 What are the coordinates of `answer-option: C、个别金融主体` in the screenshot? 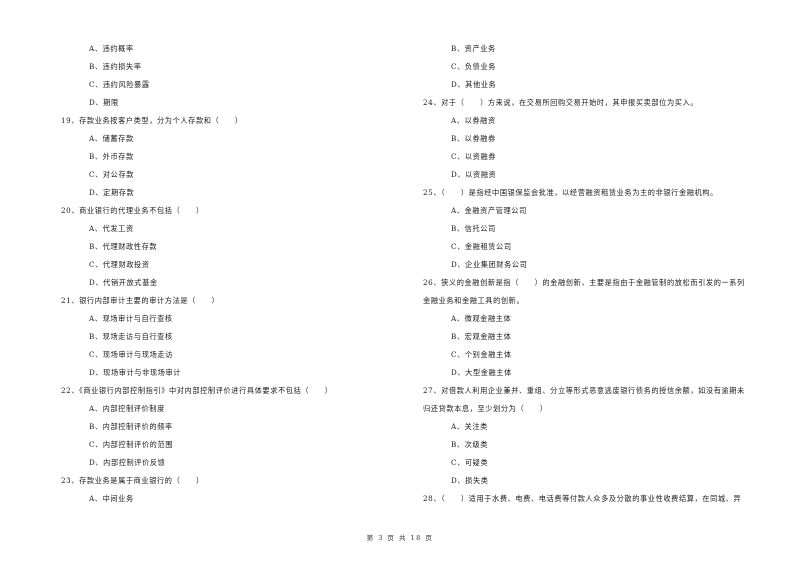 It's located at (481, 354).